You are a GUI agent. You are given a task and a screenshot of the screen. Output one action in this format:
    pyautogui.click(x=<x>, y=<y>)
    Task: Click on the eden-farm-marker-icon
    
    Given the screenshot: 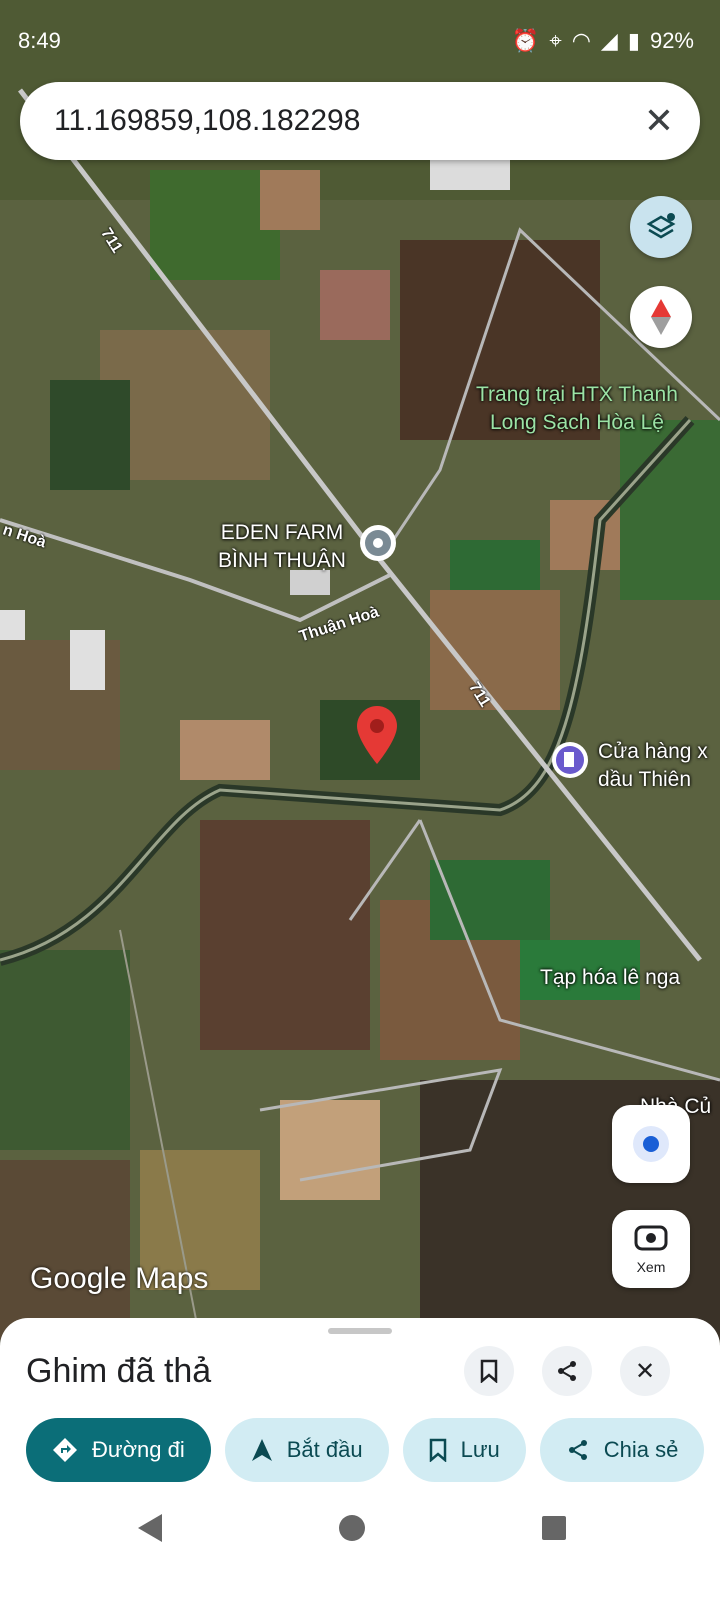 What is the action you would take?
    pyautogui.click(x=378, y=543)
    